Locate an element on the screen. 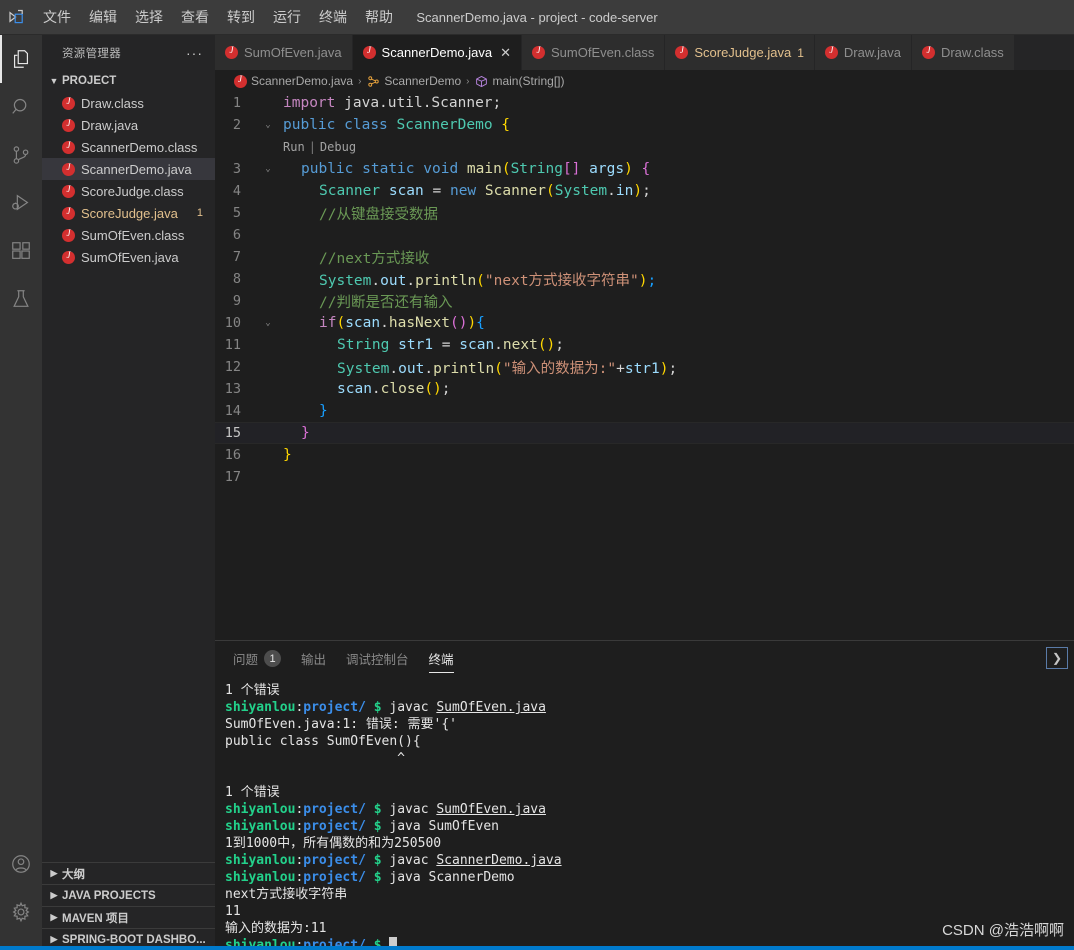 The image size is (1074, 950). codelens-run-link: Run is located at coordinates (294, 147).